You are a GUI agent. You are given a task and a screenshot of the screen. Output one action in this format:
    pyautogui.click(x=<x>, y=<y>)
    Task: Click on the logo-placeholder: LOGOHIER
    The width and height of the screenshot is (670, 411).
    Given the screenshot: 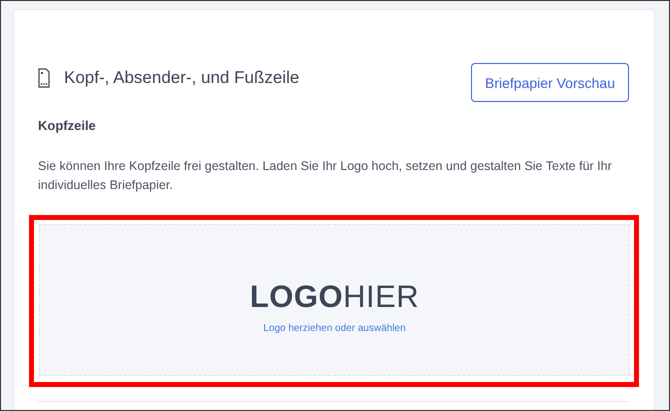 What is the action you would take?
    pyautogui.click(x=335, y=296)
    